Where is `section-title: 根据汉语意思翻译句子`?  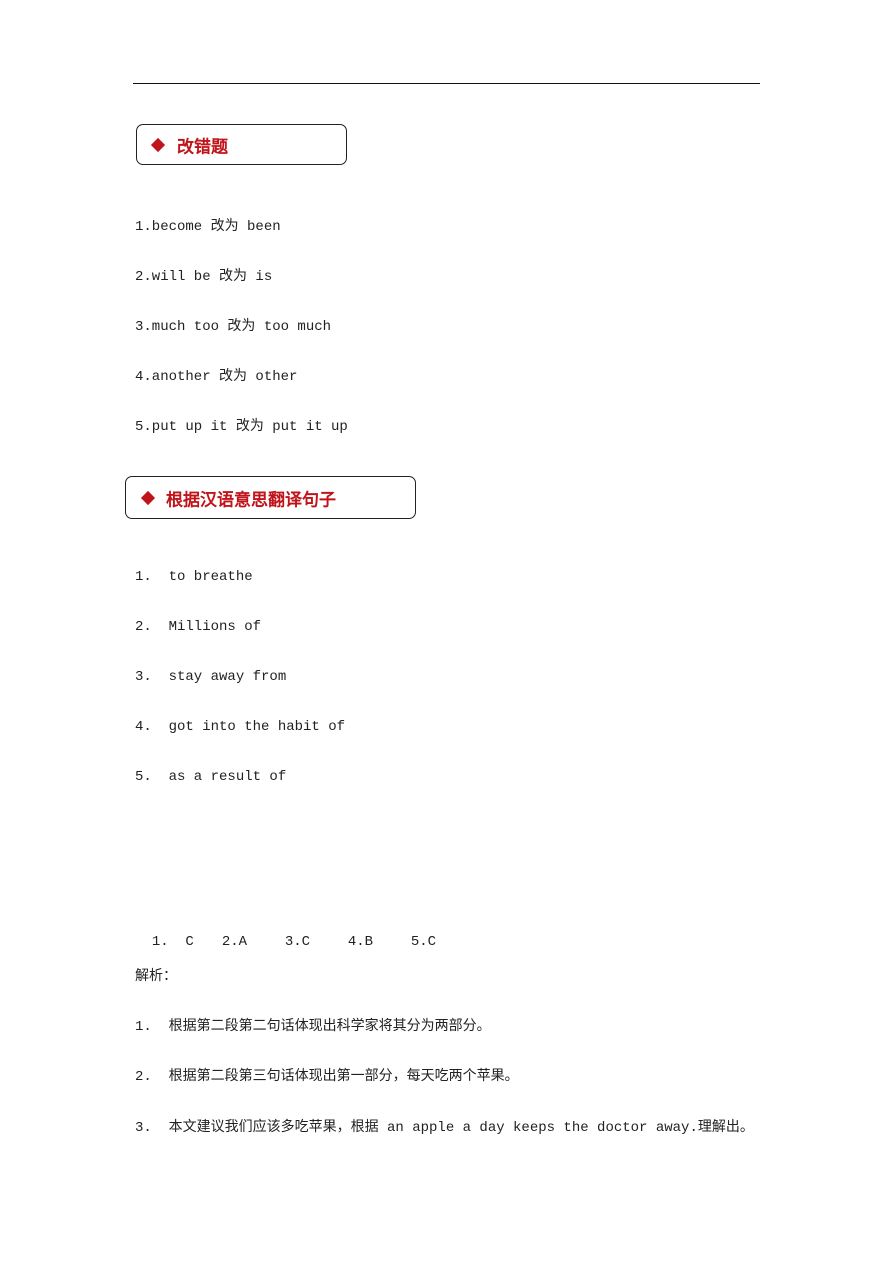 section-title: 根据汉语意思翻译句子 is located at coordinates (251, 500).